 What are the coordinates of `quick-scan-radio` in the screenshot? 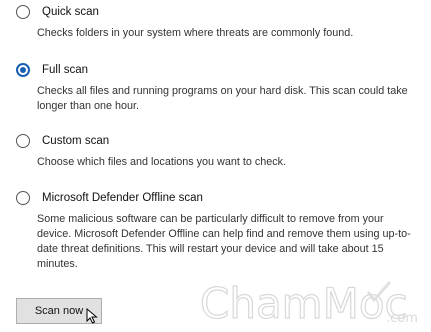 It's located at (23, 12).